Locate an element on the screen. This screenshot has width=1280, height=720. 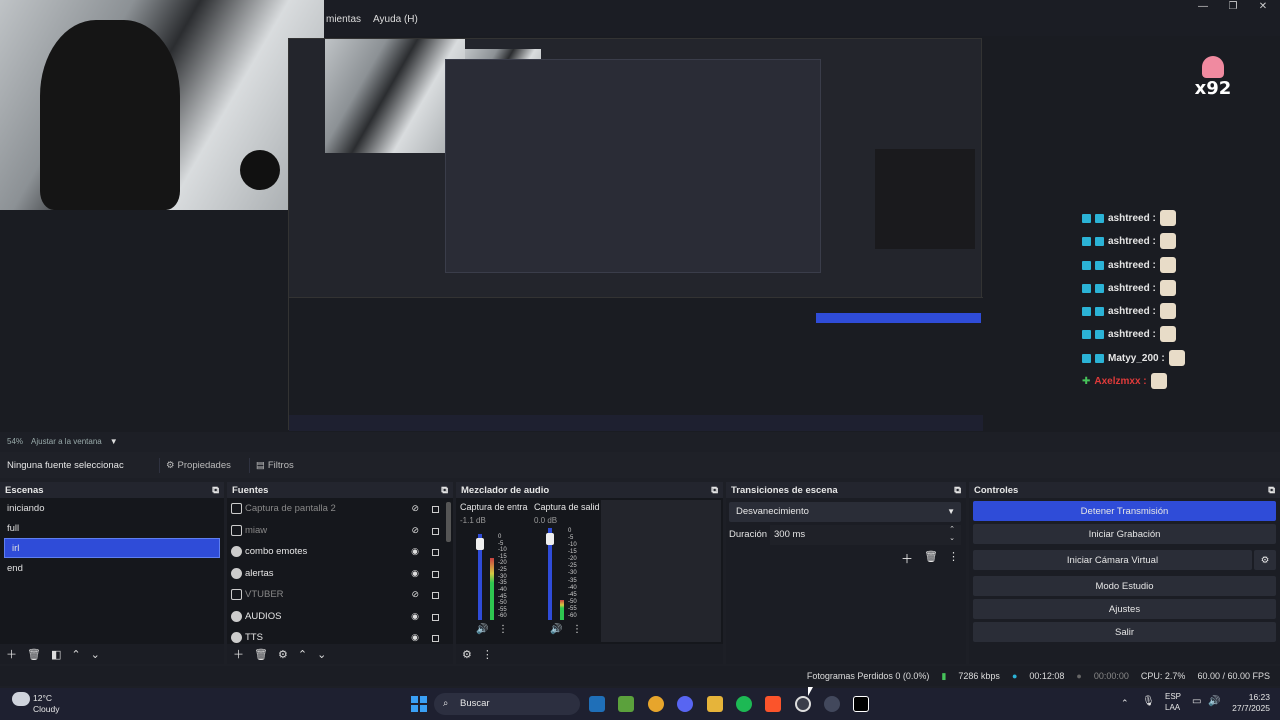
close-button: ✕ is located at coordinates (1263, 7).